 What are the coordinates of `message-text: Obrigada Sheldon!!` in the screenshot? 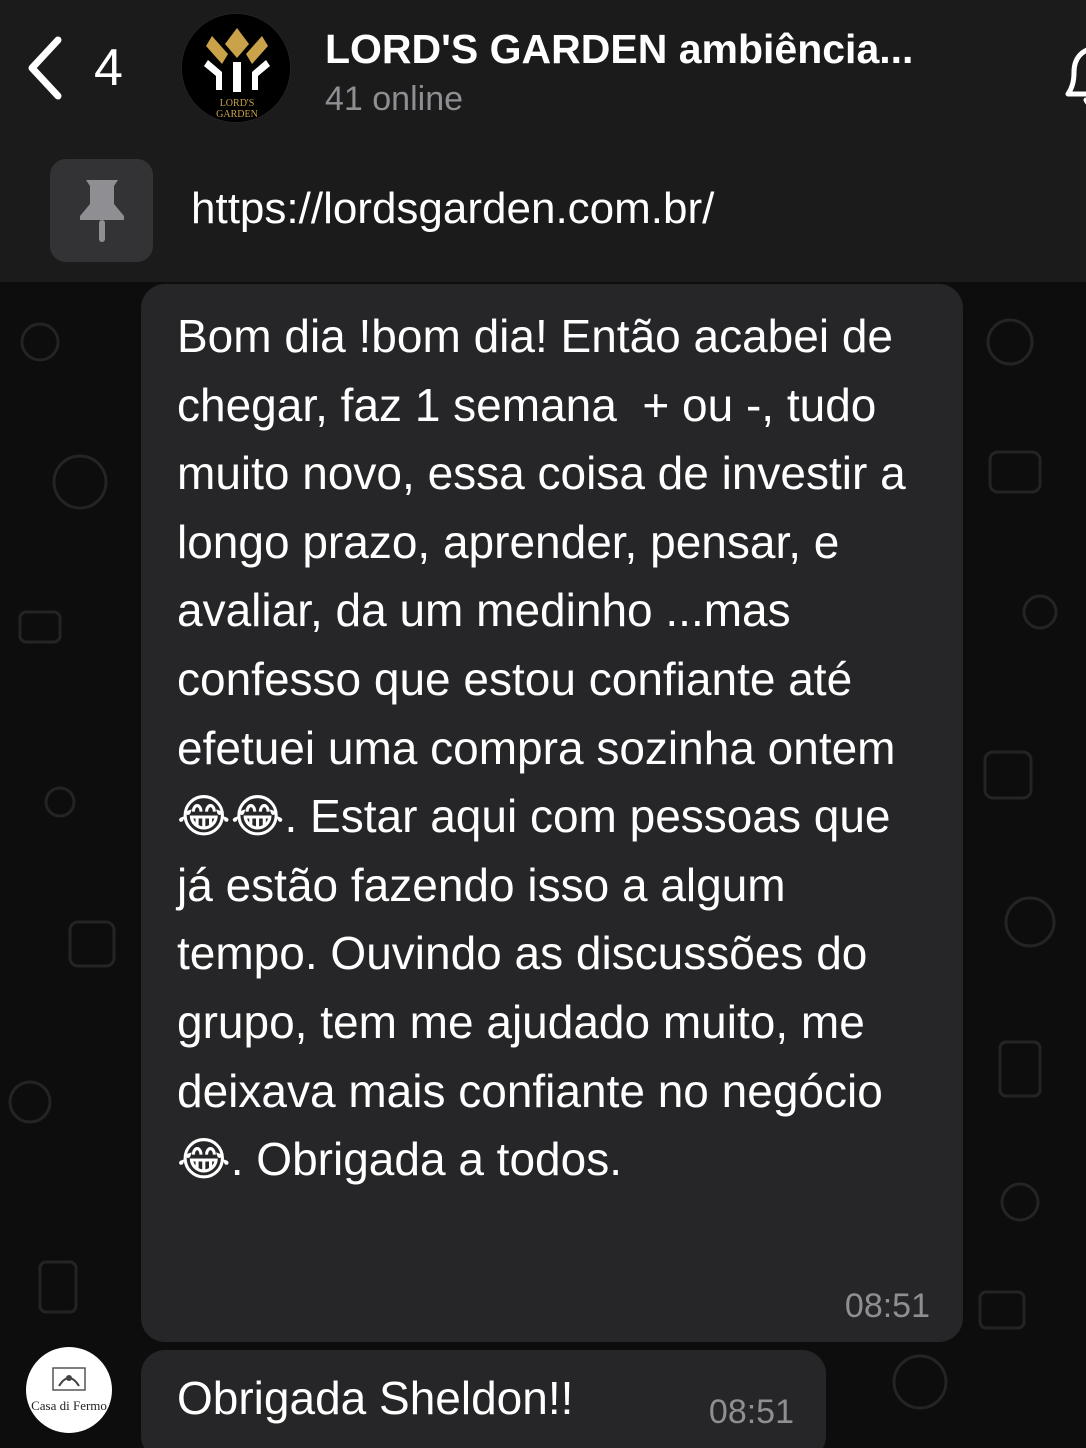 It's located at (375, 1398).